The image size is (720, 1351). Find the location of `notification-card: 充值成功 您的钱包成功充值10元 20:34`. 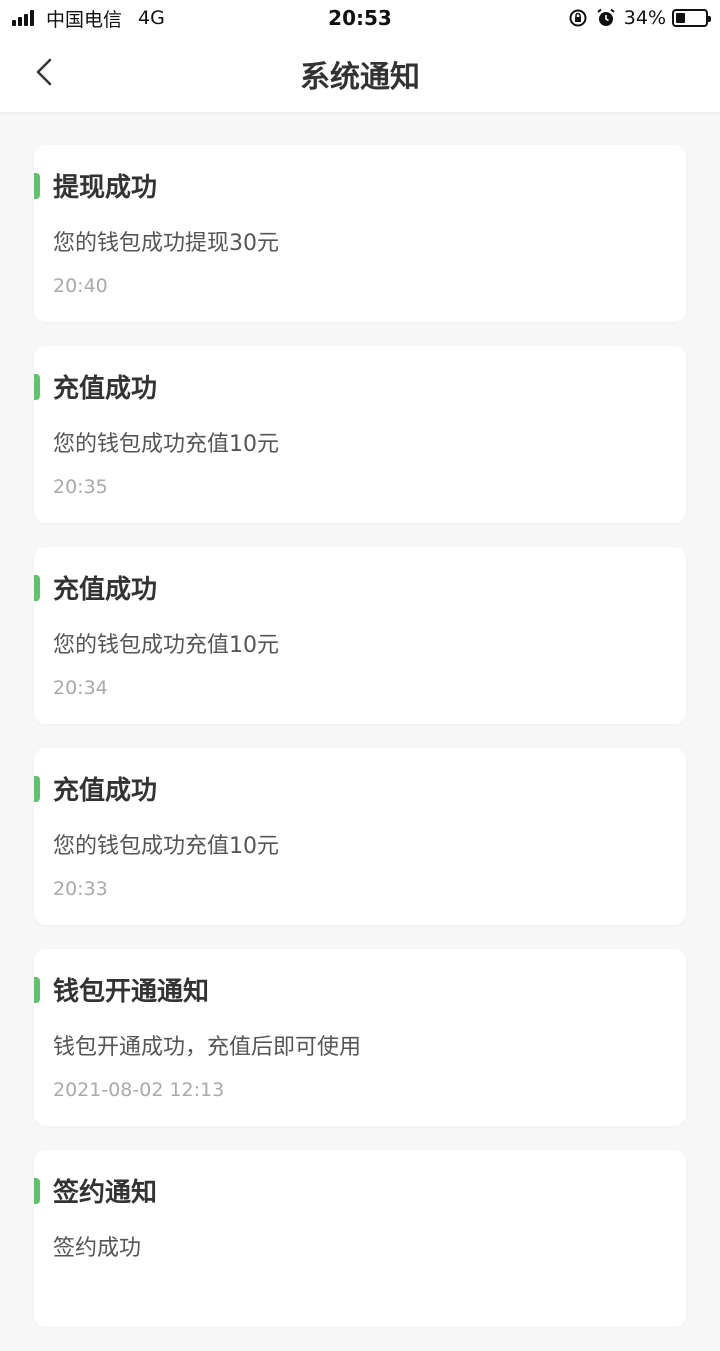

notification-card: 充值成功 您的钱包成功充值10元 20:34 is located at coordinates (360, 635).